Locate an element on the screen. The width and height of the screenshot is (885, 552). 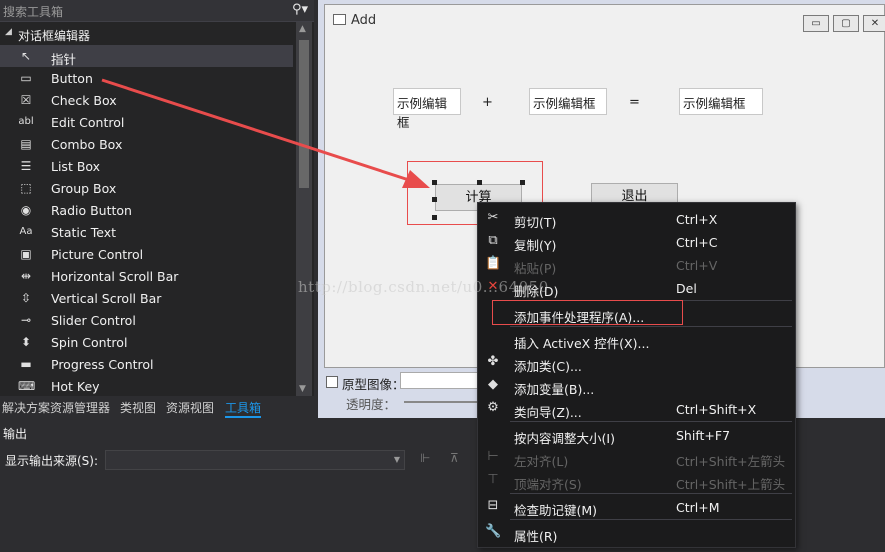
toolbox-item: ▬ Progress Control is located at coordinates (146, 364).